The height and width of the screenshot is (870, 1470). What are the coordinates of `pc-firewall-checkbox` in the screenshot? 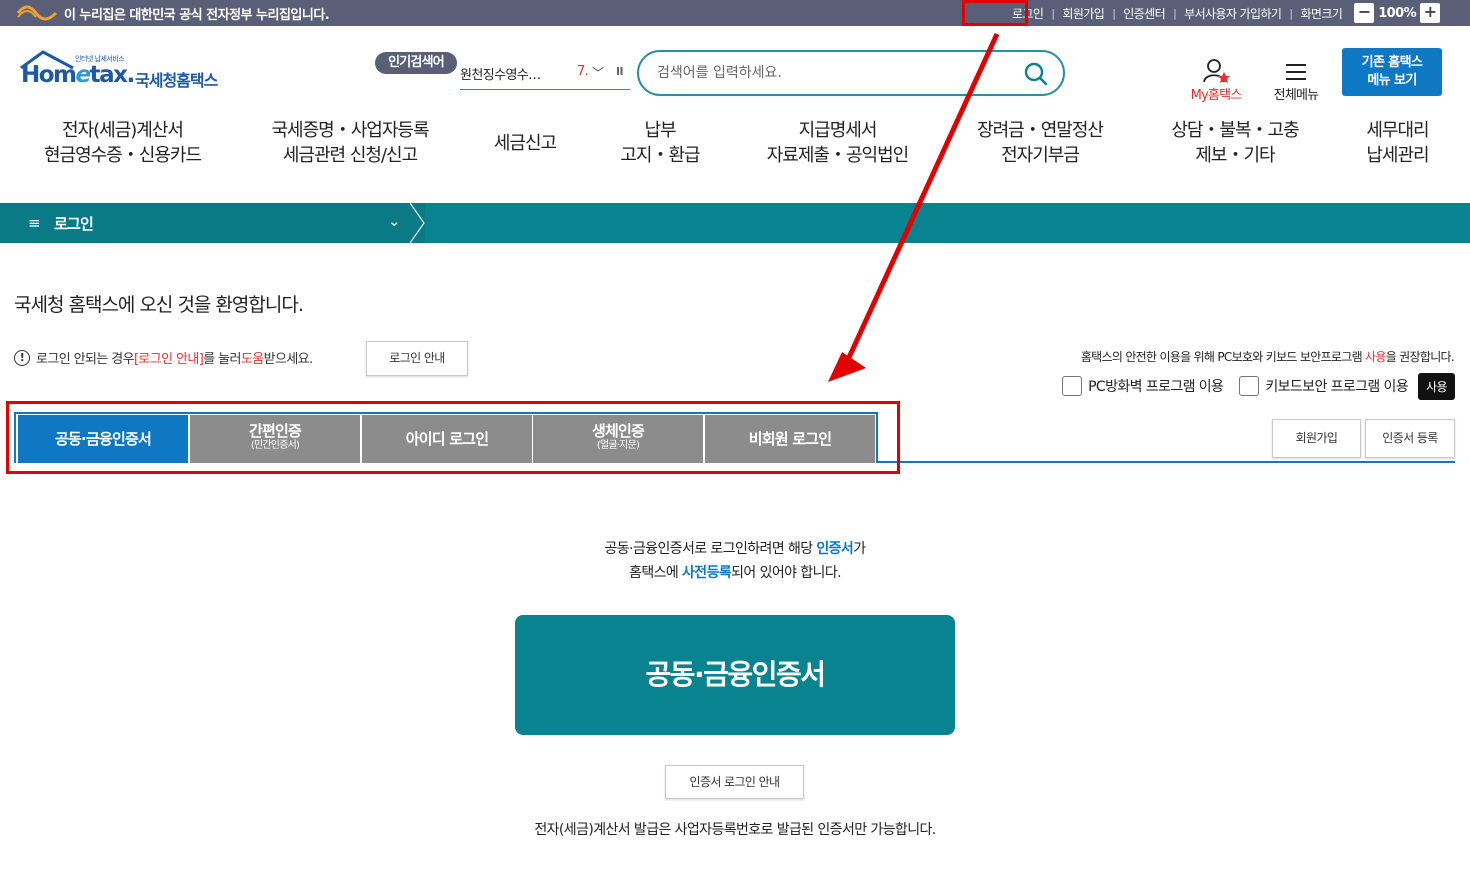 It's located at (1072, 386).